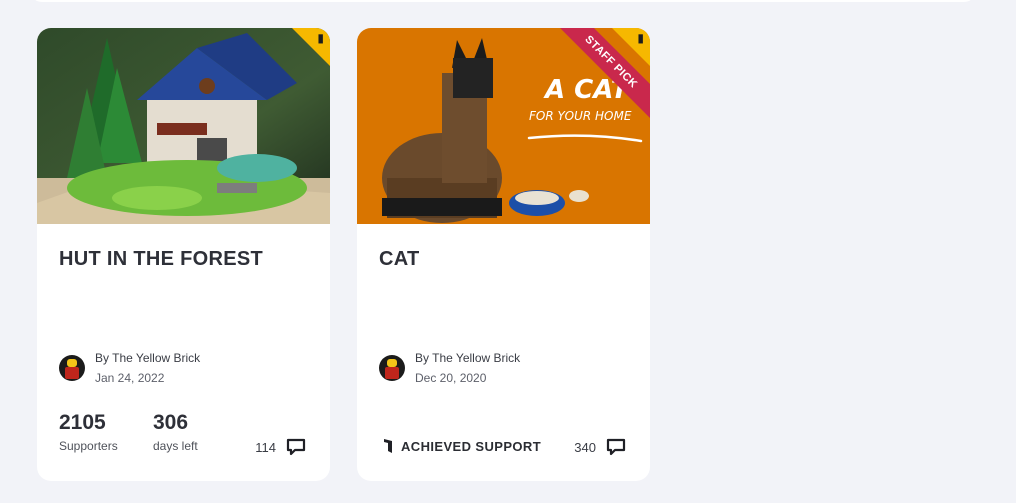 The image size is (1016, 503). Describe the element at coordinates (451, 378) in the screenshot. I see `publish-date: Dec 20, 2020` at that location.